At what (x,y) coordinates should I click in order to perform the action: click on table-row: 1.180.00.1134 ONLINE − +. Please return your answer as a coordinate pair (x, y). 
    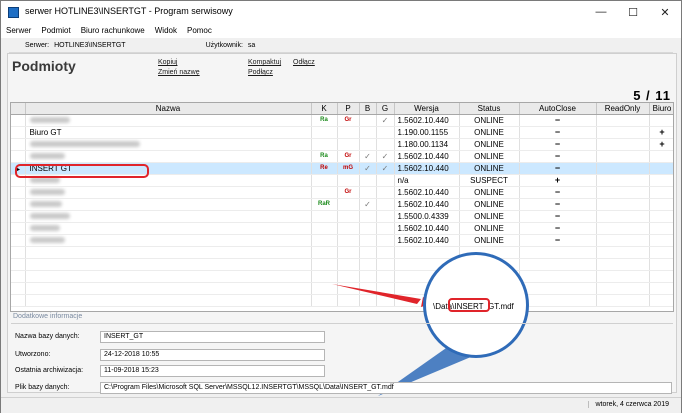
    Looking at the image, I should click on (342, 144).